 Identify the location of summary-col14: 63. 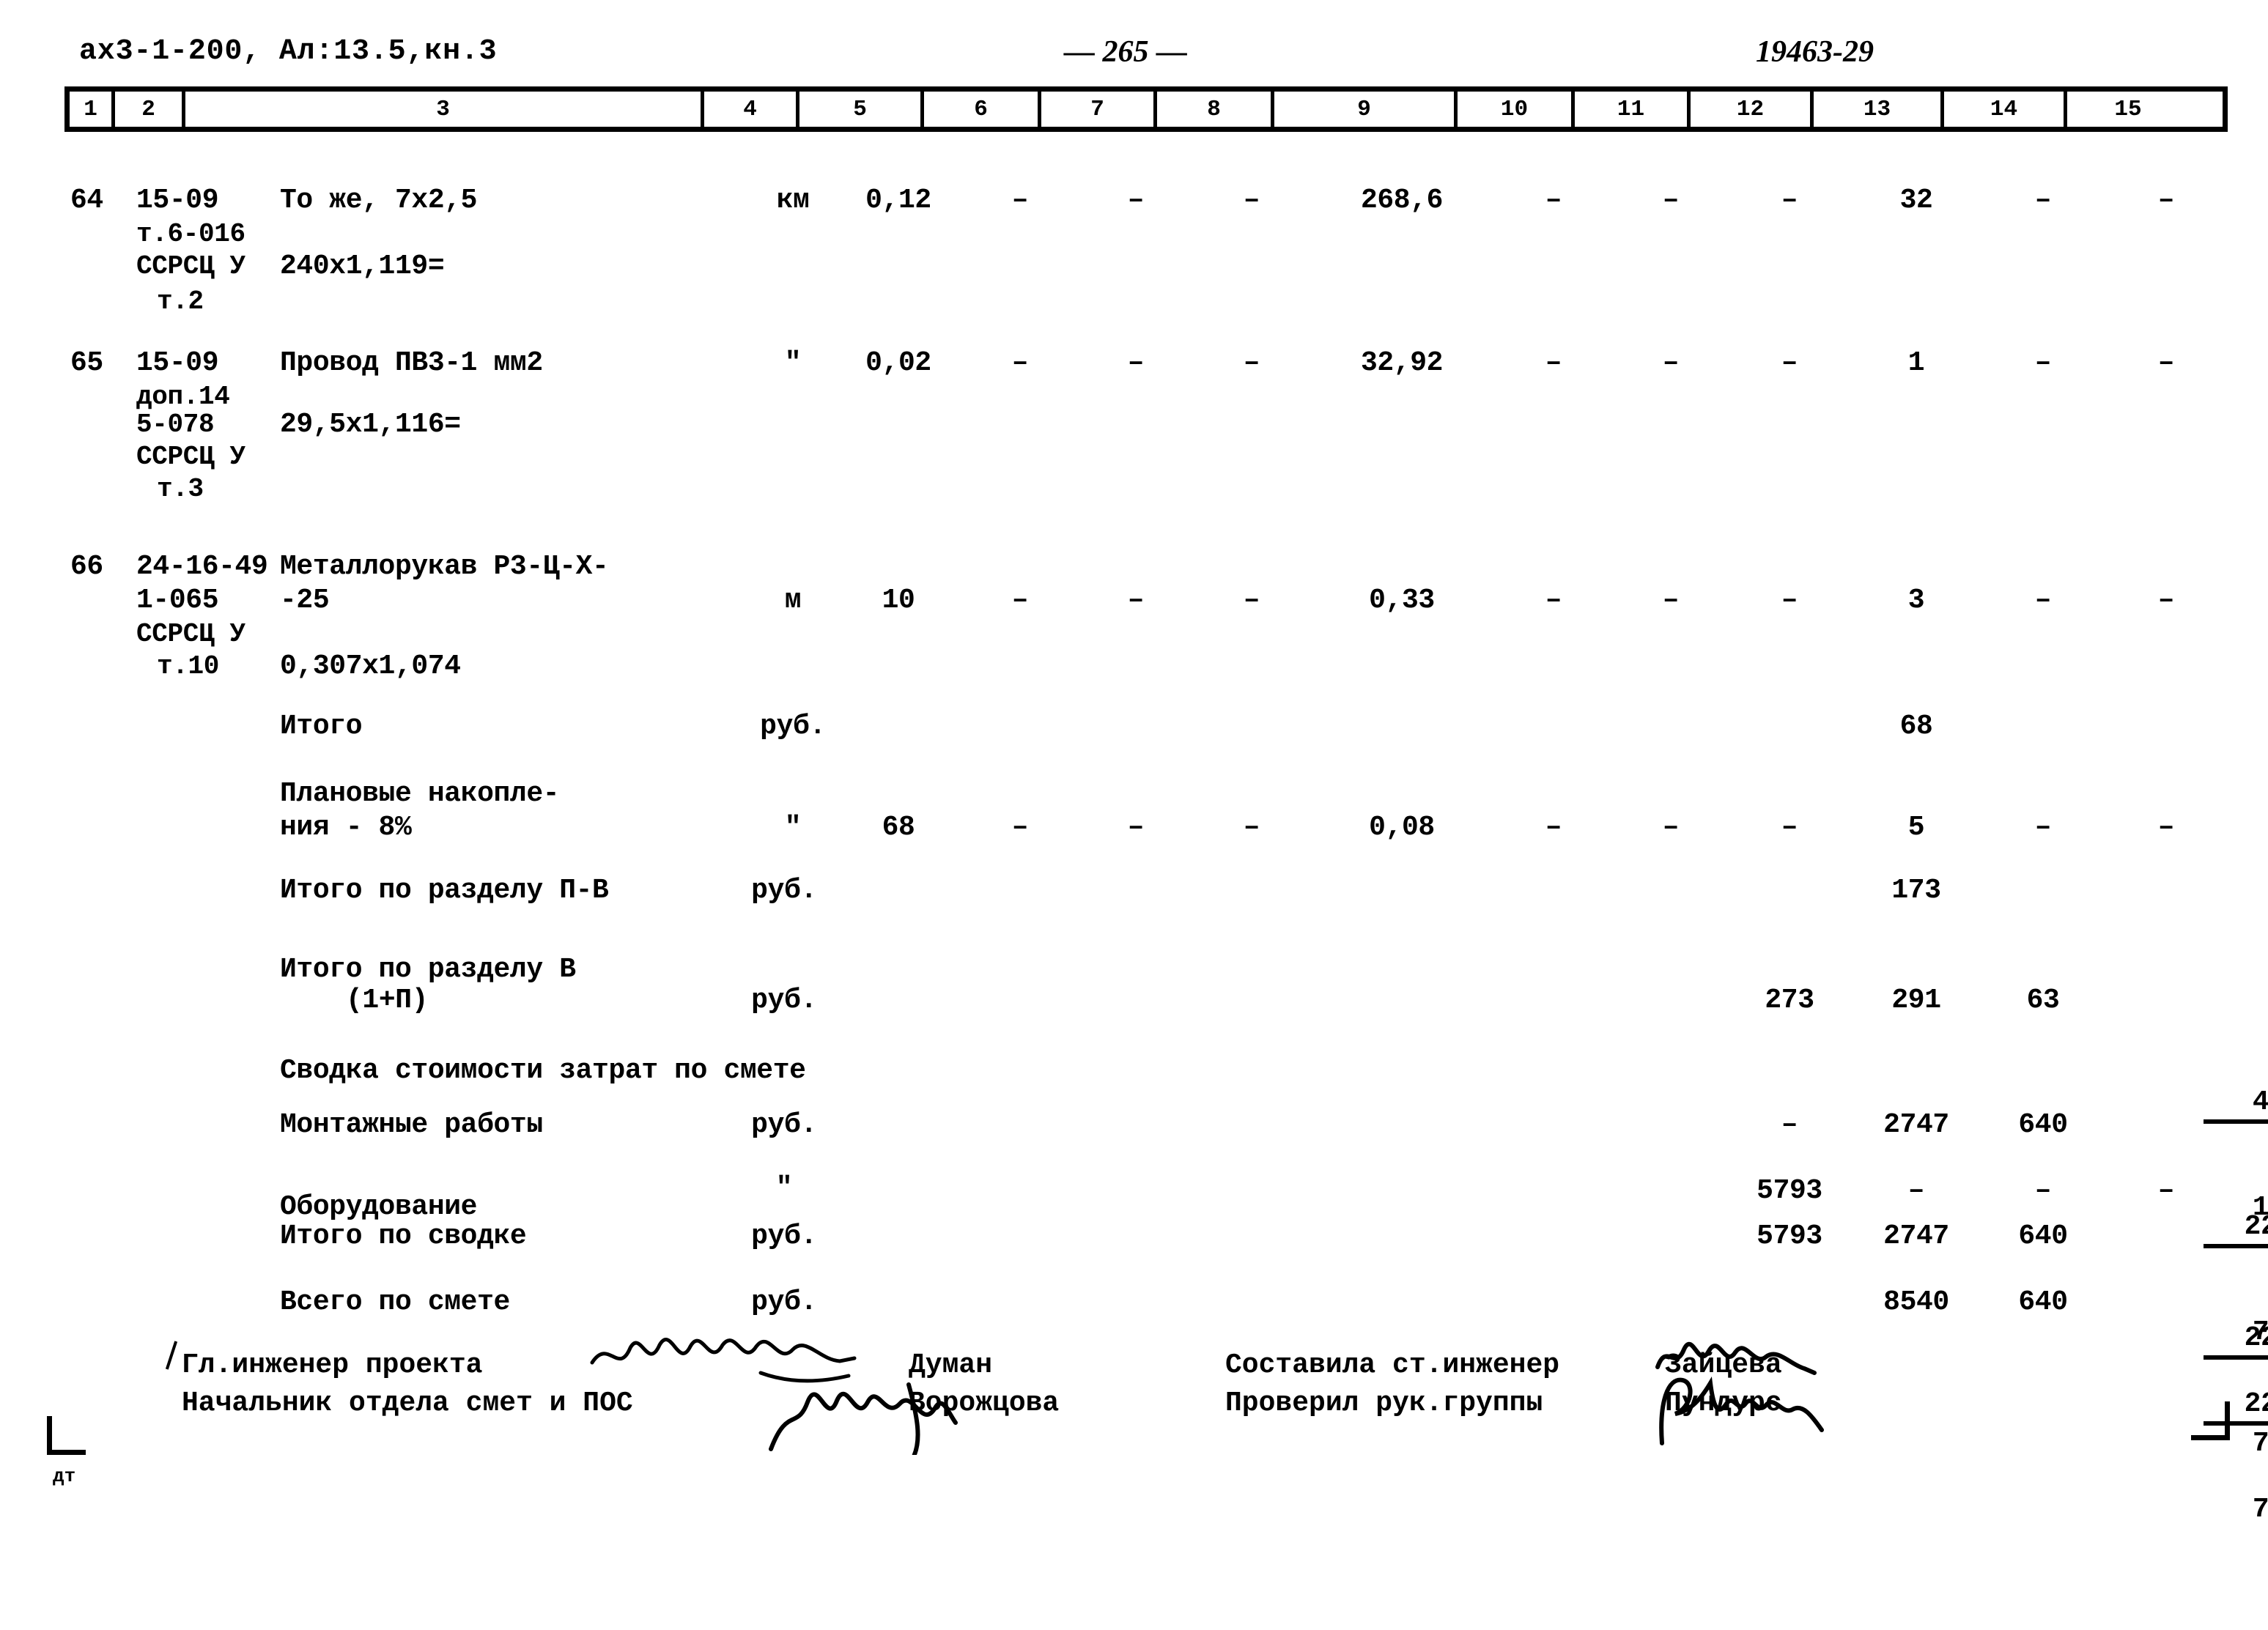
(2043, 1000).